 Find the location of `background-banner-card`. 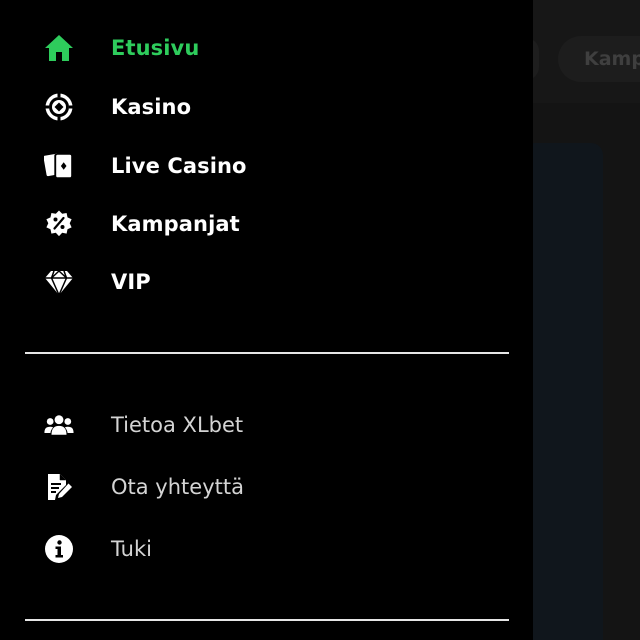

background-banner-card is located at coordinates (563, 391).